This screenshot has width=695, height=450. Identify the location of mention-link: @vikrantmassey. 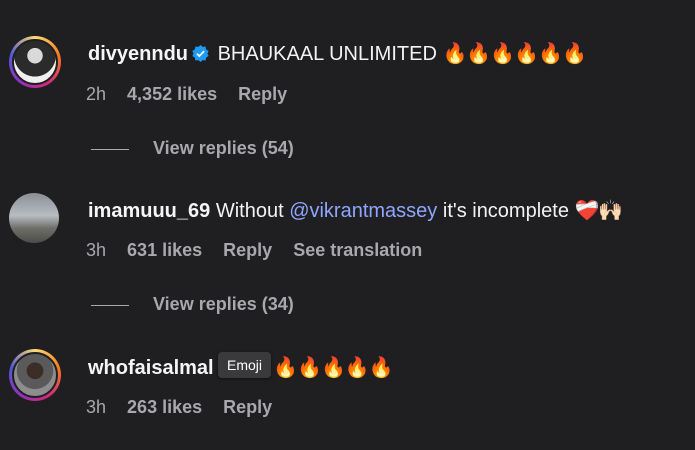
(363, 211).